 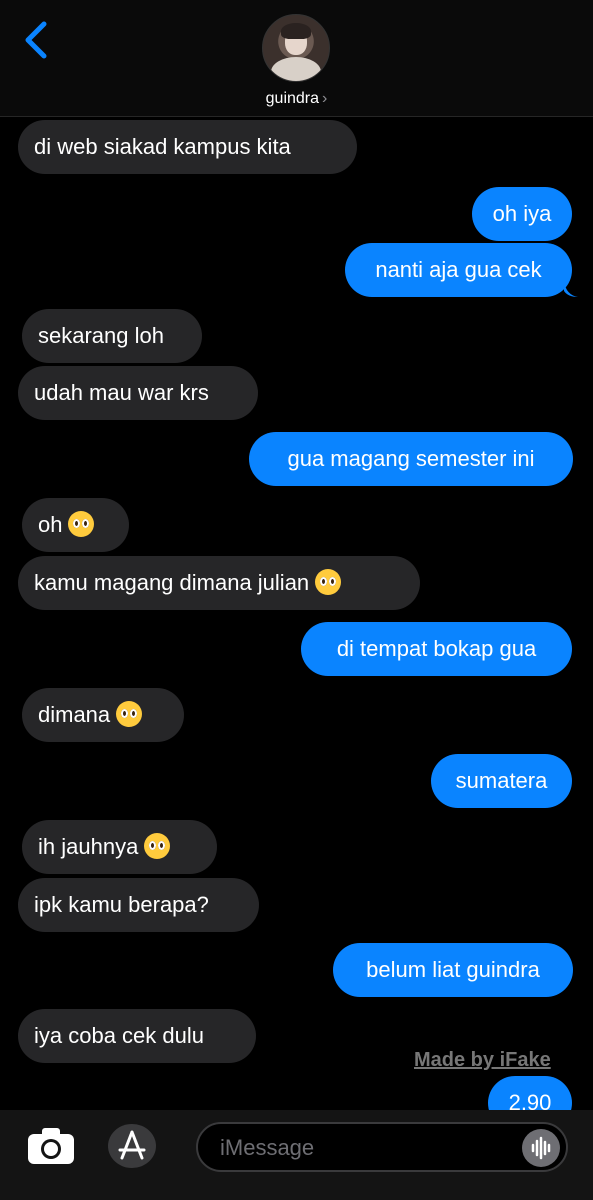 I want to click on message-bubble-incoming: kamu magang dimana julian, so click(x=219, y=583).